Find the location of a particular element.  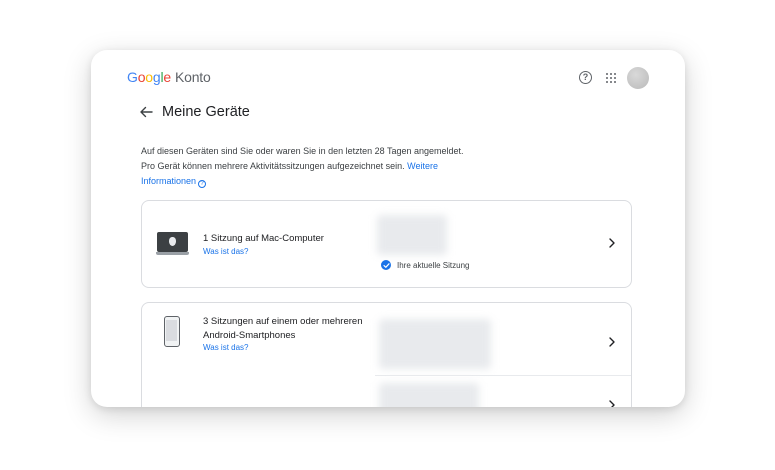

smartphone-screen is located at coordinates (171, 330).